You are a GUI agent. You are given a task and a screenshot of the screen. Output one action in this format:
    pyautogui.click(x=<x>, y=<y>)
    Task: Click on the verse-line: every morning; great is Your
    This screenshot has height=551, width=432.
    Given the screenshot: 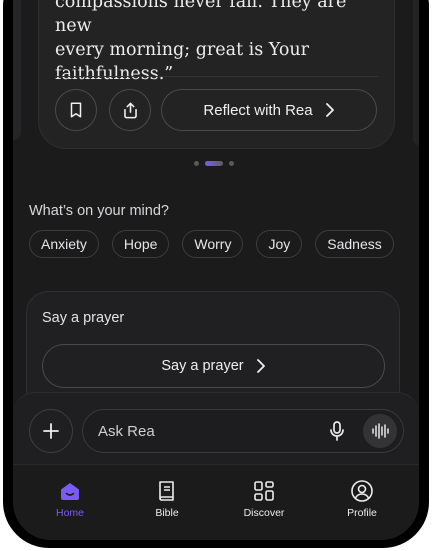 What is the action you would take?
    pyautogui.click(x=182, y=50)
    